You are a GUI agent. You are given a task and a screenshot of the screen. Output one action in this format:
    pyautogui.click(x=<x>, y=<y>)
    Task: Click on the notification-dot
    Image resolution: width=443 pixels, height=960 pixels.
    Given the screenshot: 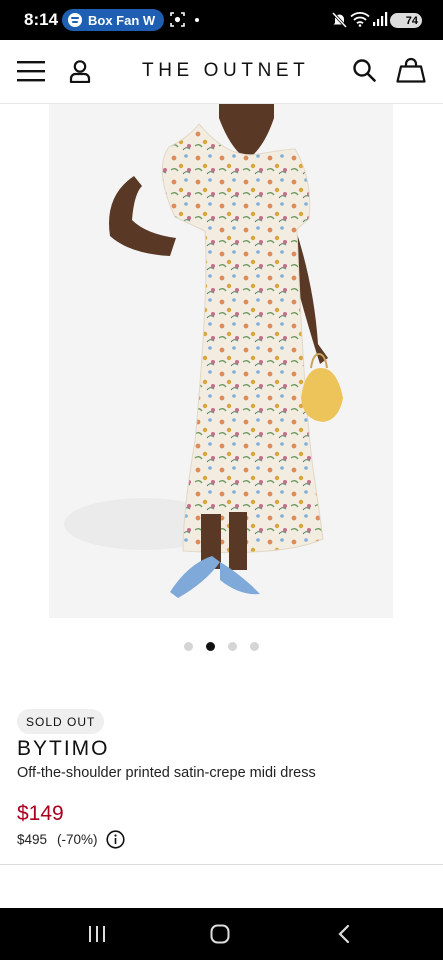 What is the action you would take?
    pyautogui.click(x=197, y=20)
    